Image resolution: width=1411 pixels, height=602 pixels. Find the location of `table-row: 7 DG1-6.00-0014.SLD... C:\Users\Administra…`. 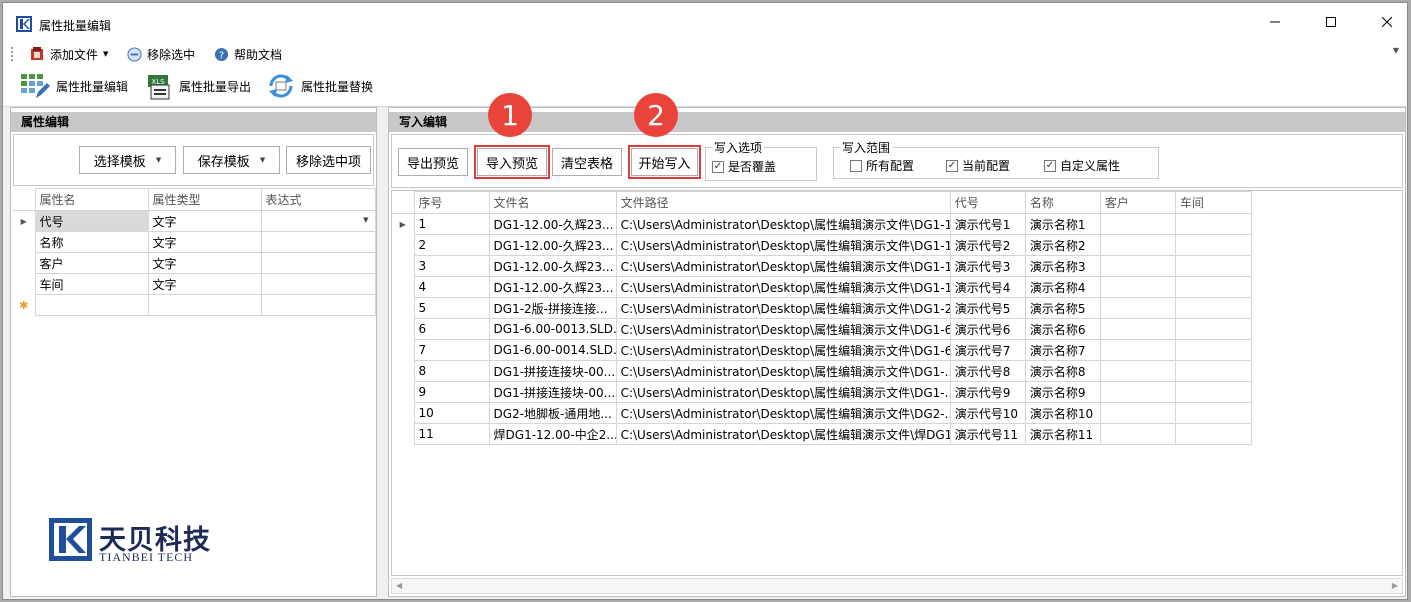

table-row: 7 DG1-6.00-0014.SLD... C:\Users\Administra… is located at coordinates (822, 350).